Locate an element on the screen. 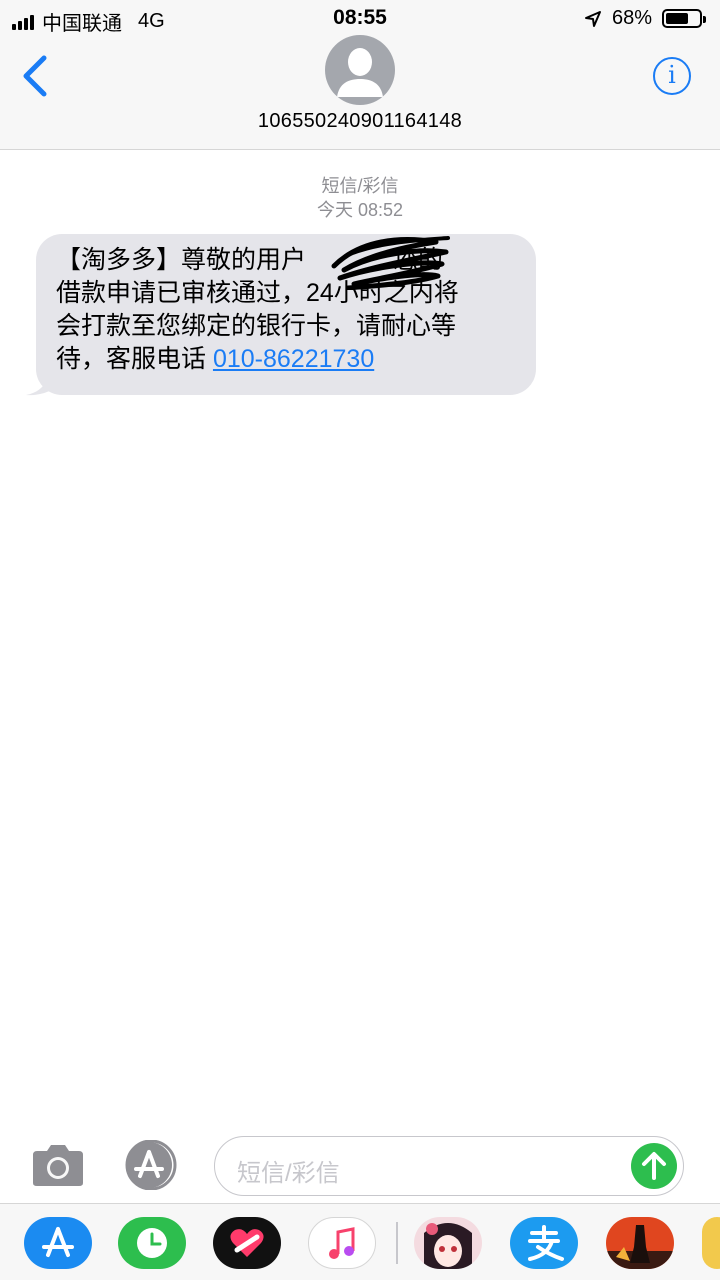  app-store-icon is located at coordinates (58, 1243).